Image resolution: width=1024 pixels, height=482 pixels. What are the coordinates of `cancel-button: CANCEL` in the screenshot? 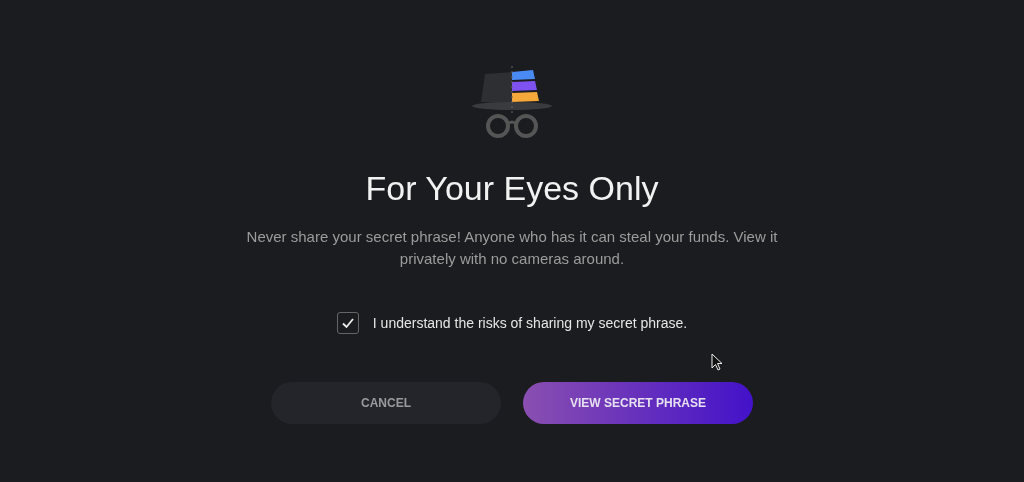 It's located at (386, 403).